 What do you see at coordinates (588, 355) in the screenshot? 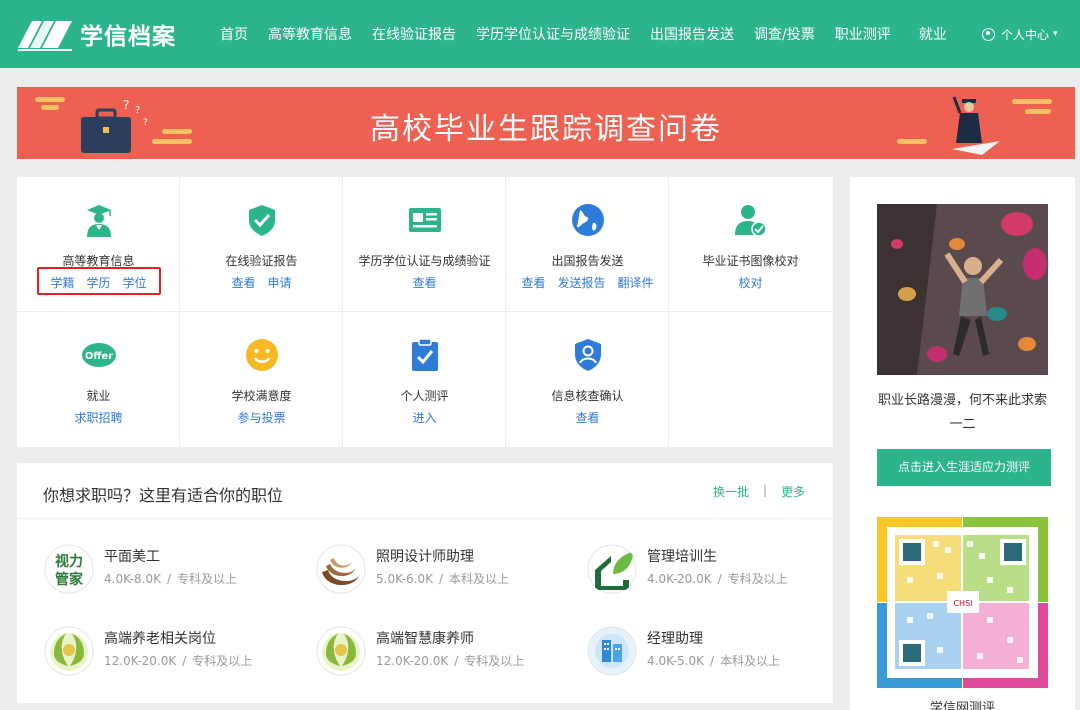
I see `shield-user-icon` at bounding box center [588, 355].